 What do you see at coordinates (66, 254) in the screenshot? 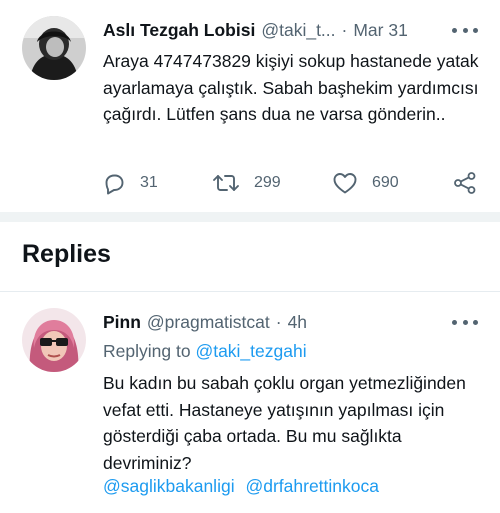
I see `replies-heading: Replies` at bounding box center [66, 254].